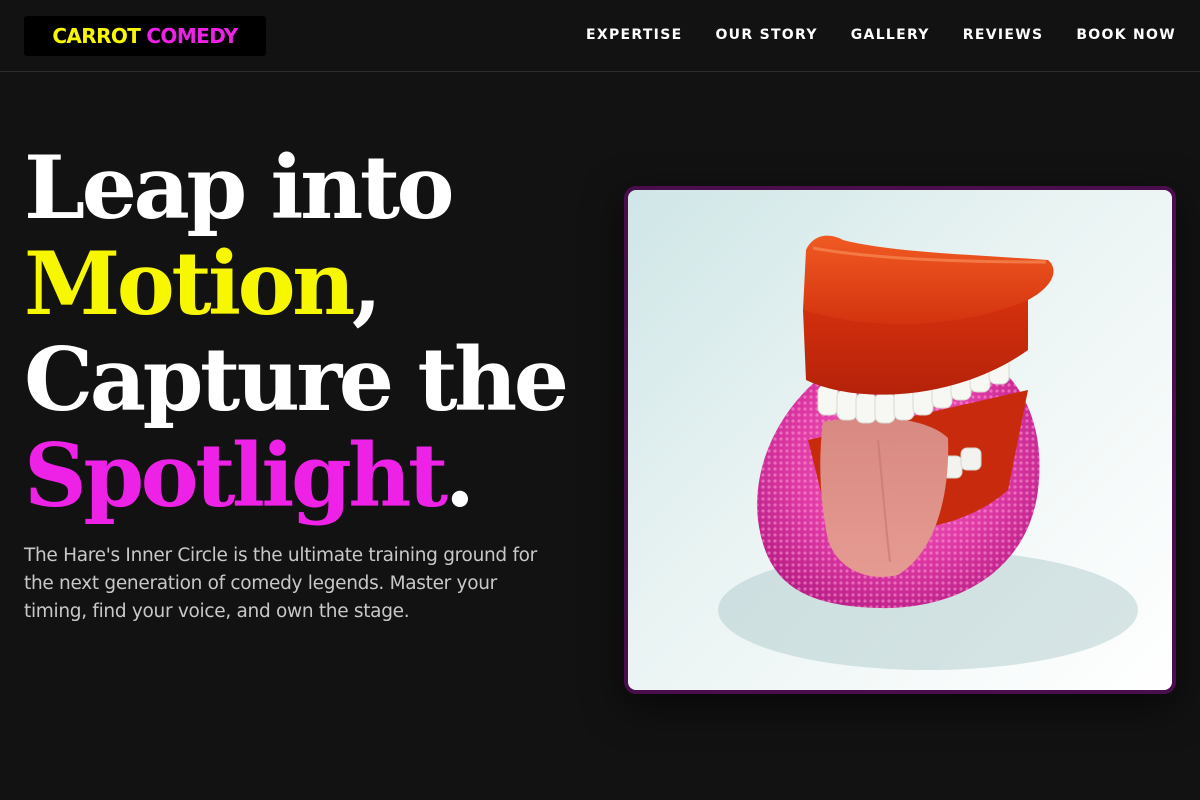 The height and width of the screenshot is (800, 1200). Describe the element at coordinates (634, 35) in the screenshot. I see `nav-link-expertise: EXPERTISE` at that location.